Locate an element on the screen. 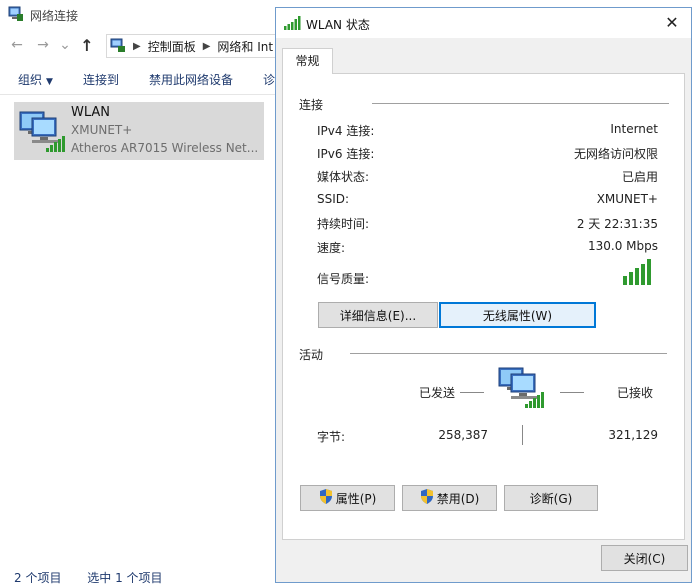 Image resolution: width=695 pixels, height=586 pixels. signal-quality-label: 信号质量: is located at coordinates (343, 279).